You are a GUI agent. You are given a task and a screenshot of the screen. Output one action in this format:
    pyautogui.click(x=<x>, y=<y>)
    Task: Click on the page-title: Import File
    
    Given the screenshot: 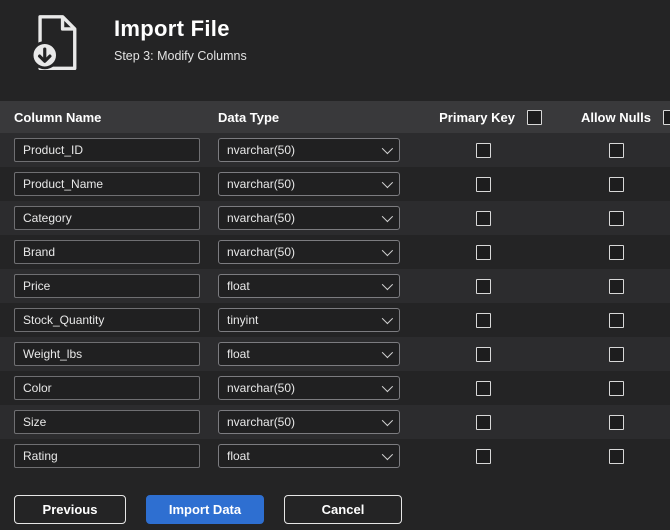 What is the action you would take?
    pyautogui.click(x=172, y=28)
    